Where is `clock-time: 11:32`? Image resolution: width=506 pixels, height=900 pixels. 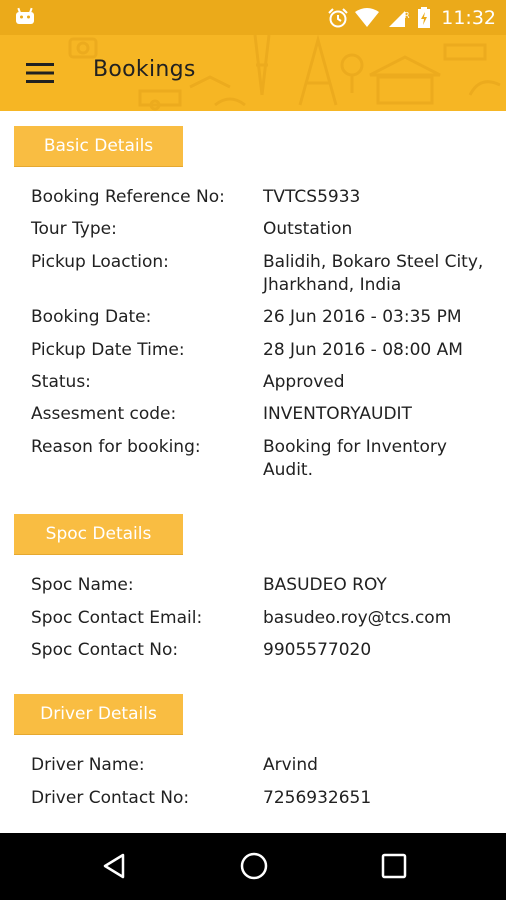 clock-time: 11:32 is located at coordinates (468, 17).